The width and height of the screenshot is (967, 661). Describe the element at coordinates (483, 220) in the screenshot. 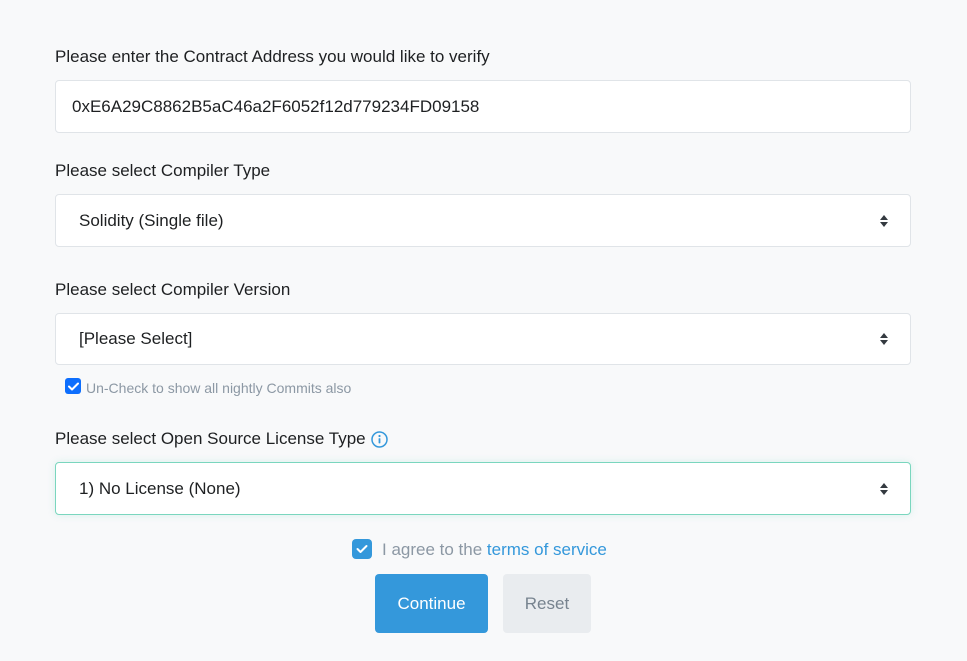

I see `compiler-type-select: Solidity (Single file)` at that location.